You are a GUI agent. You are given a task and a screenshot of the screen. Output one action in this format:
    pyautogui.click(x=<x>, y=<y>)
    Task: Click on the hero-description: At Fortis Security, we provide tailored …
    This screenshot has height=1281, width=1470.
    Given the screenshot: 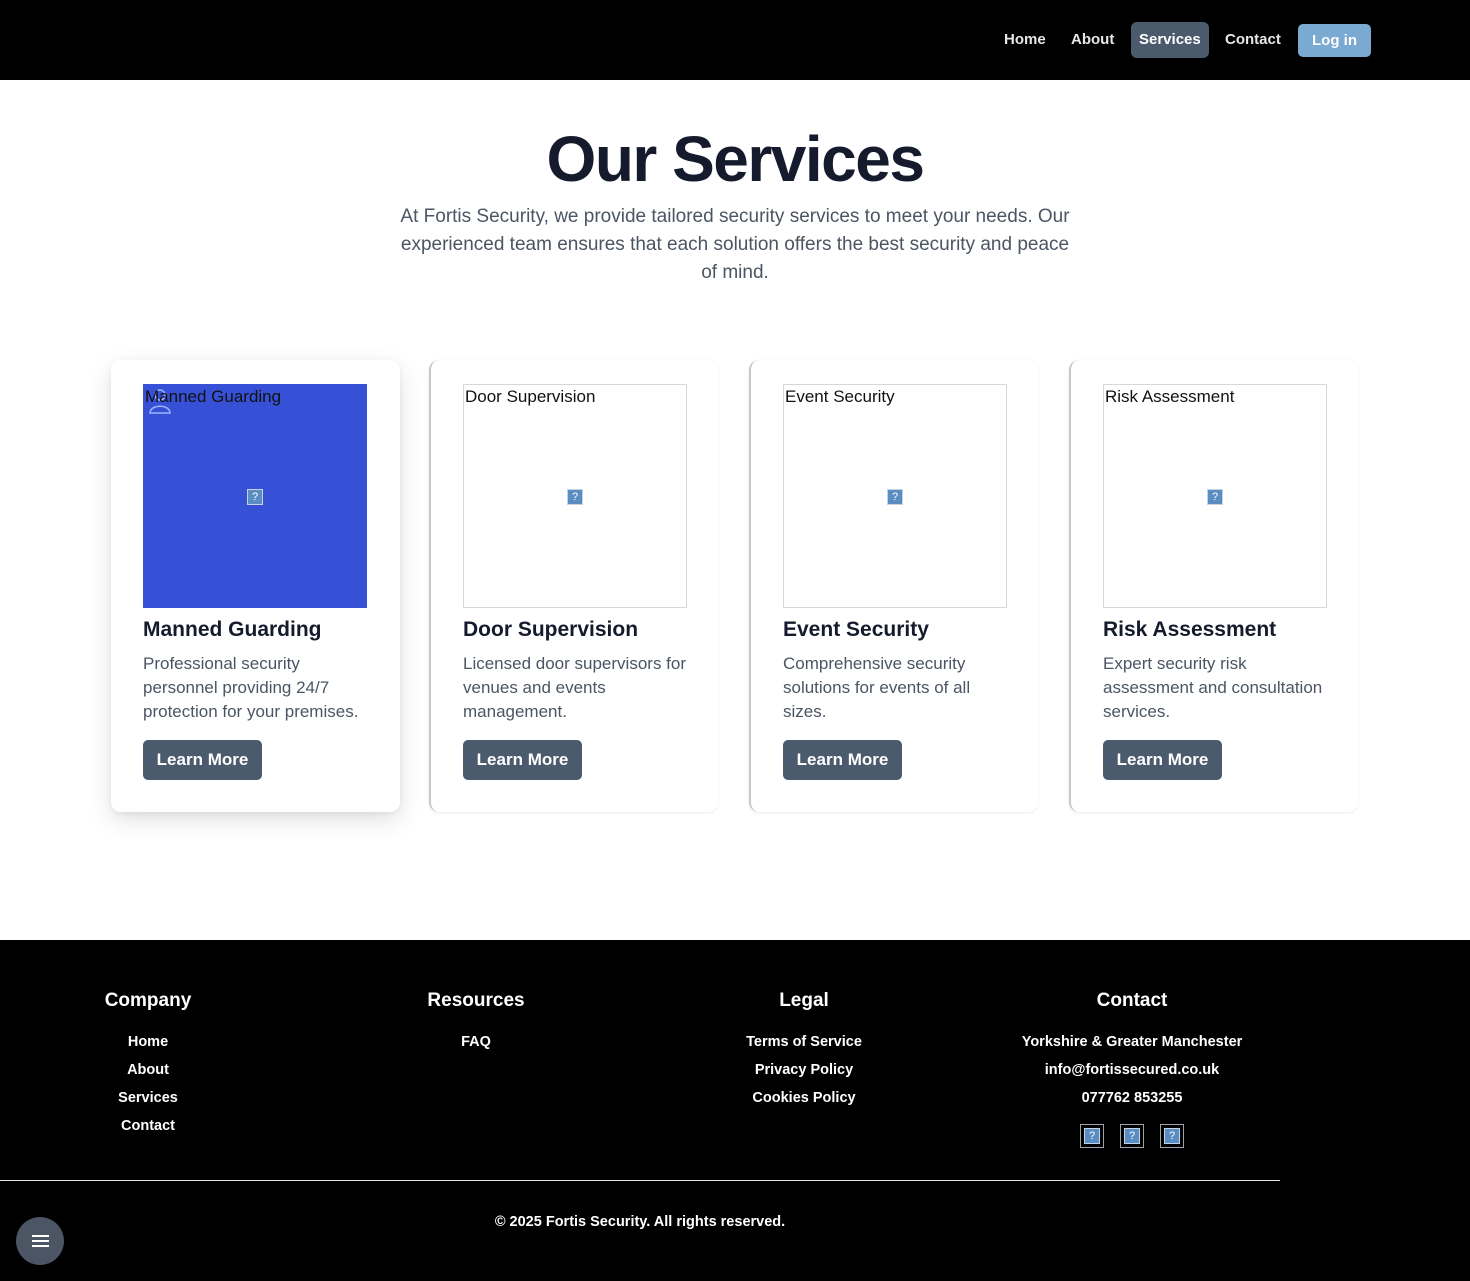 What is the action you would take?
    pyautogui.click(x=735, y=244)
    